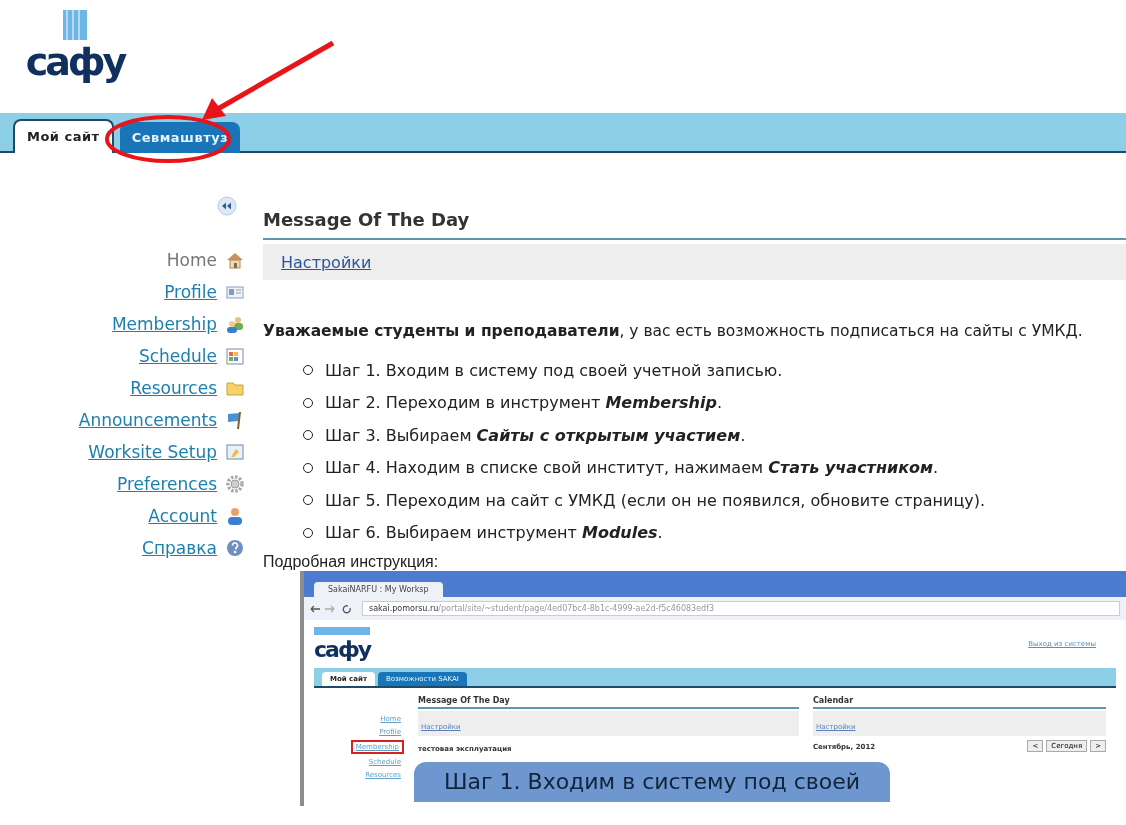 The height and width of the screenshot is (825, 1126). Describe the element at coordinates (535, 435) in the screenshot. I see `step-text: Шаг 3. Выбираем Сайты с открытым участием.` at that location.